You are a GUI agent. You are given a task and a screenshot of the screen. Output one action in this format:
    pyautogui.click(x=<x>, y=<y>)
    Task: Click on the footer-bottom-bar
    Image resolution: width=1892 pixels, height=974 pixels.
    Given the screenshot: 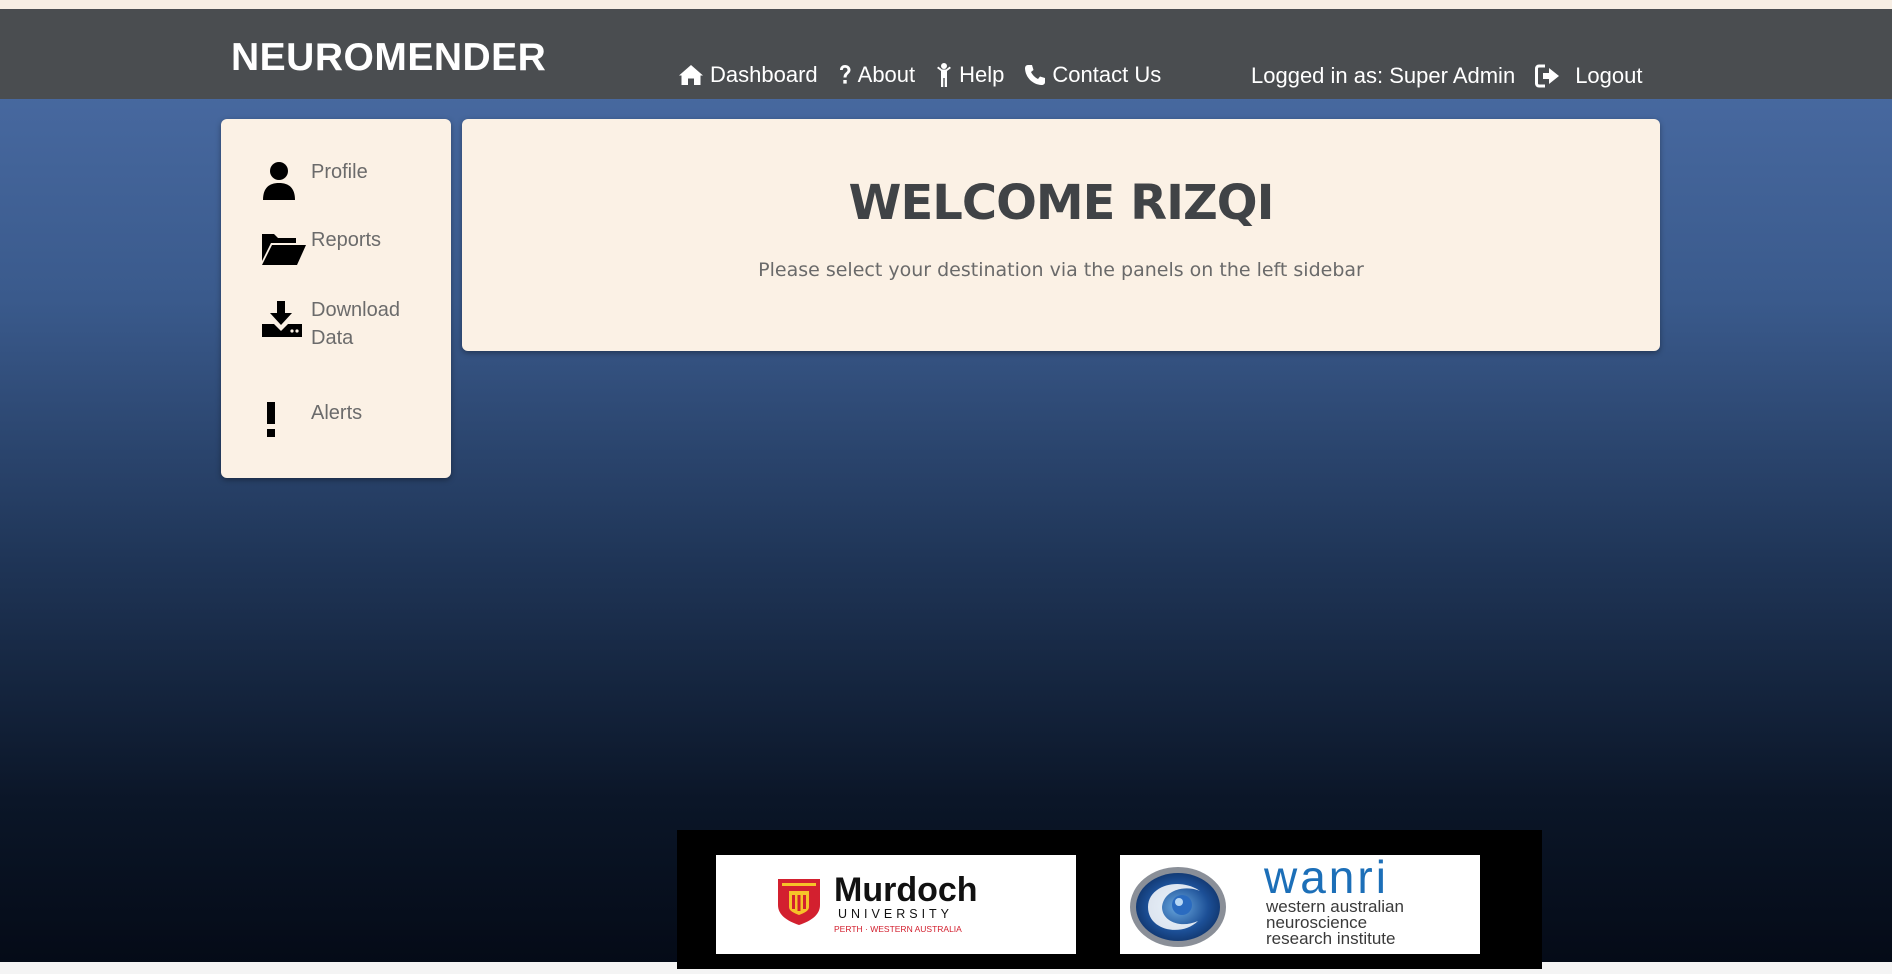 What is the action you would take?
    pyautogui.click(x=1109, y=964)
    